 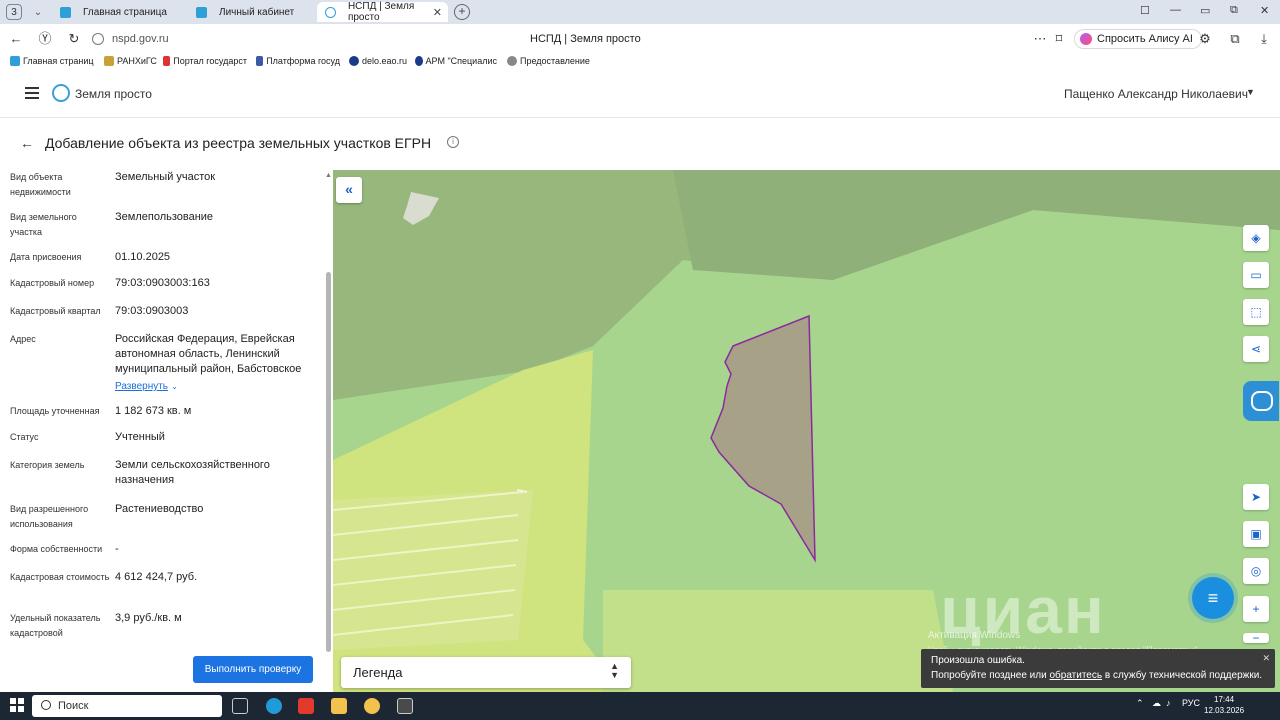 I want to click on user-menu: Пащенко Александр Николаевич, so click(x=1156, y=94).